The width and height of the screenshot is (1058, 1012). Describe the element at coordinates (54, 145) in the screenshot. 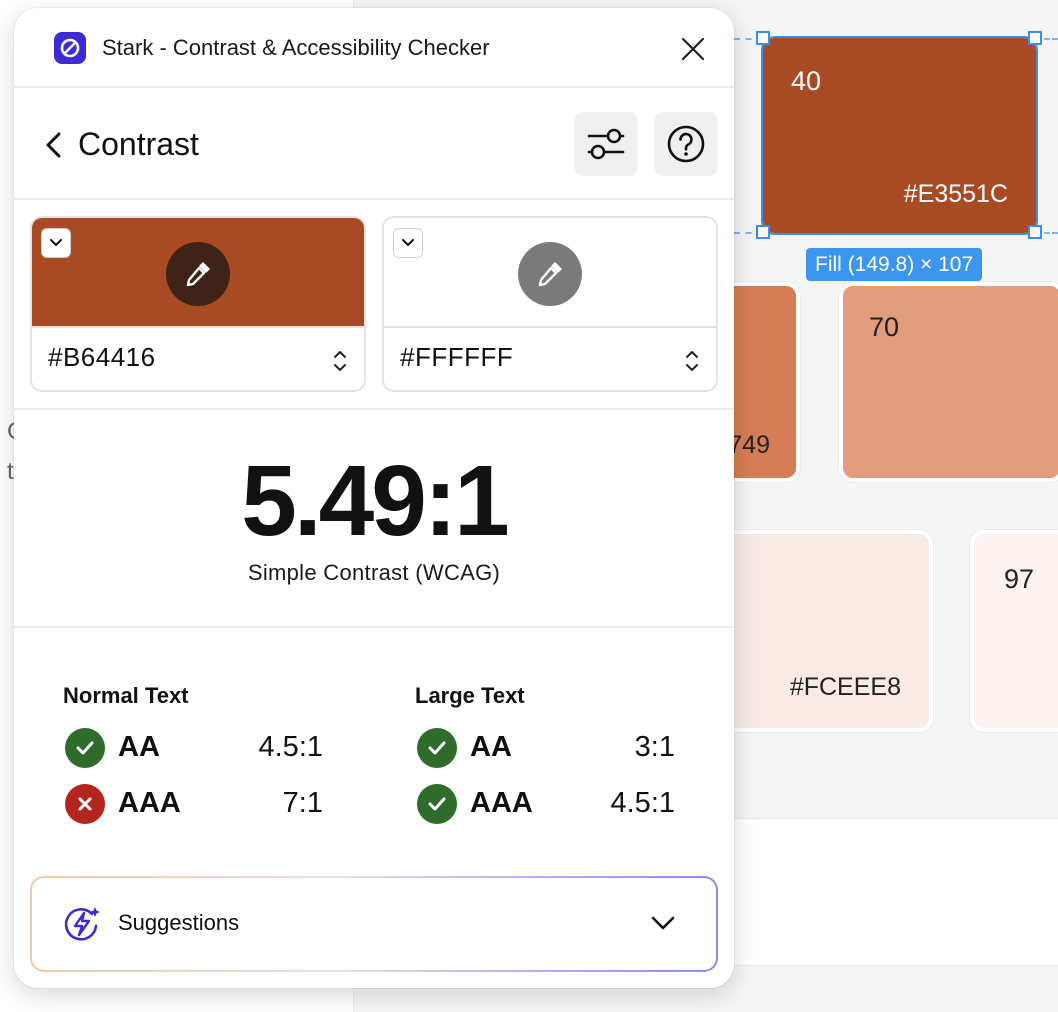

I see `back-chevron-icon` at that location.